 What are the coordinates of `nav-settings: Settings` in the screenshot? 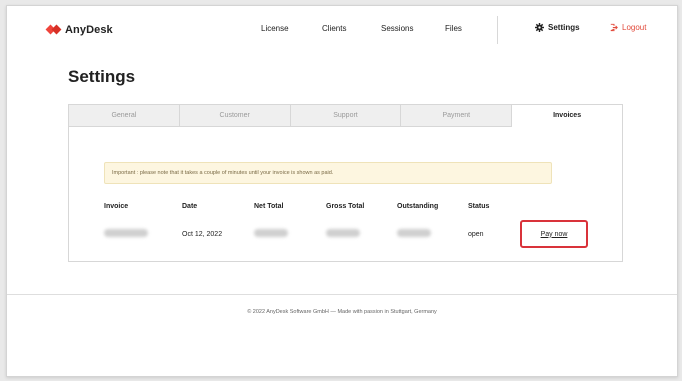 It's located at (557, 27).